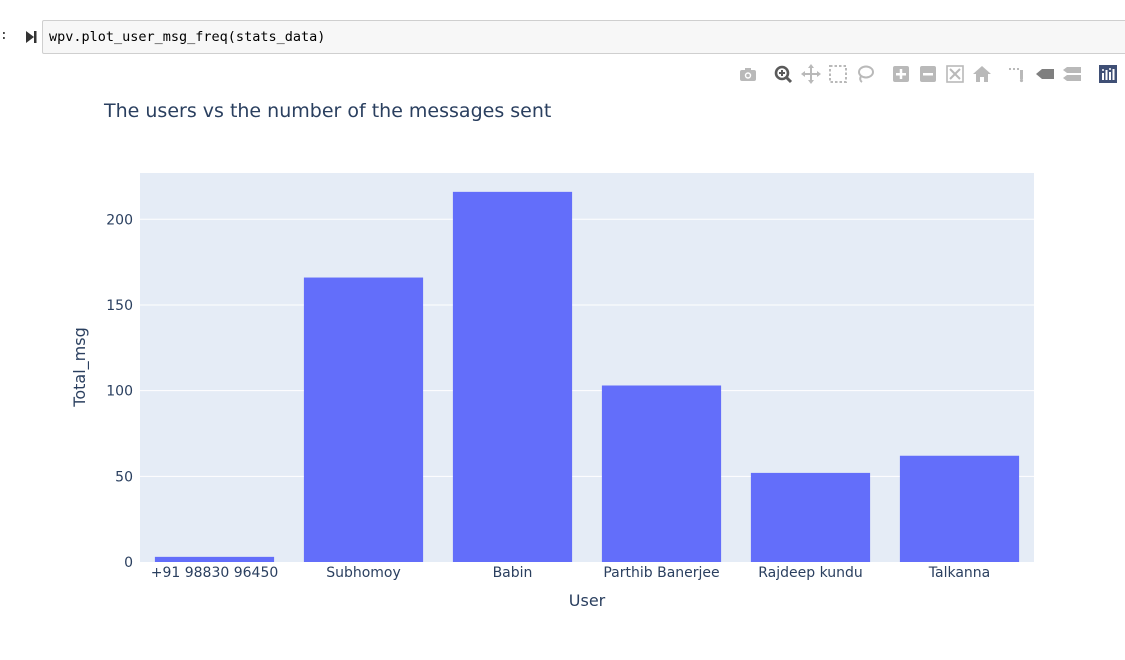  What do you see at coordinates (119, 220) in the screenshot?
I see `y-tick-label: 200` at bounding box center [119, 220].